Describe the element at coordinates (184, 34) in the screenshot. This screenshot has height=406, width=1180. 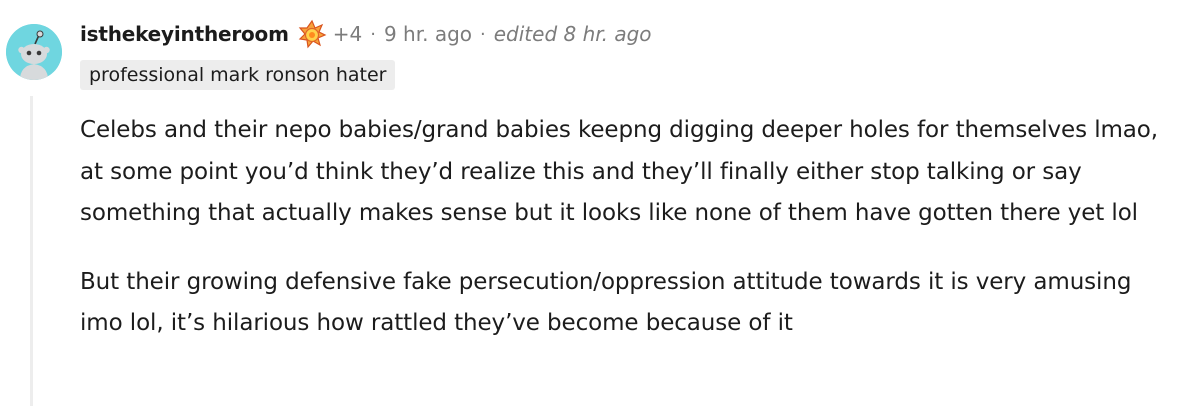
I see `username-link: isthekeyintheroom` at that location.